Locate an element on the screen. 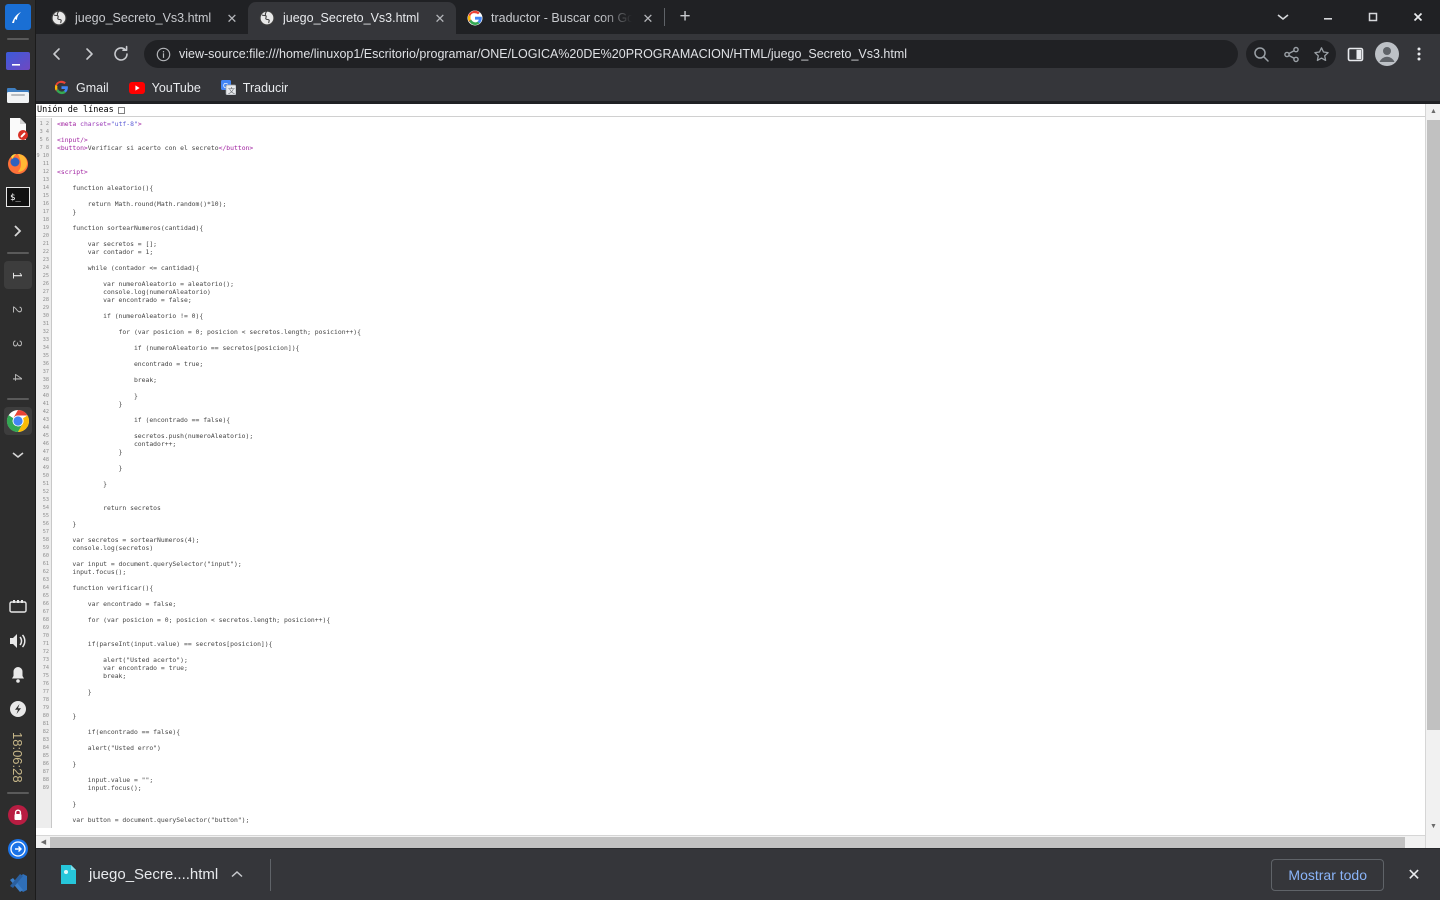 The width and height of the screenshot is (1440, 900). workspace-2: 2 is located at coordinates (18, 309).